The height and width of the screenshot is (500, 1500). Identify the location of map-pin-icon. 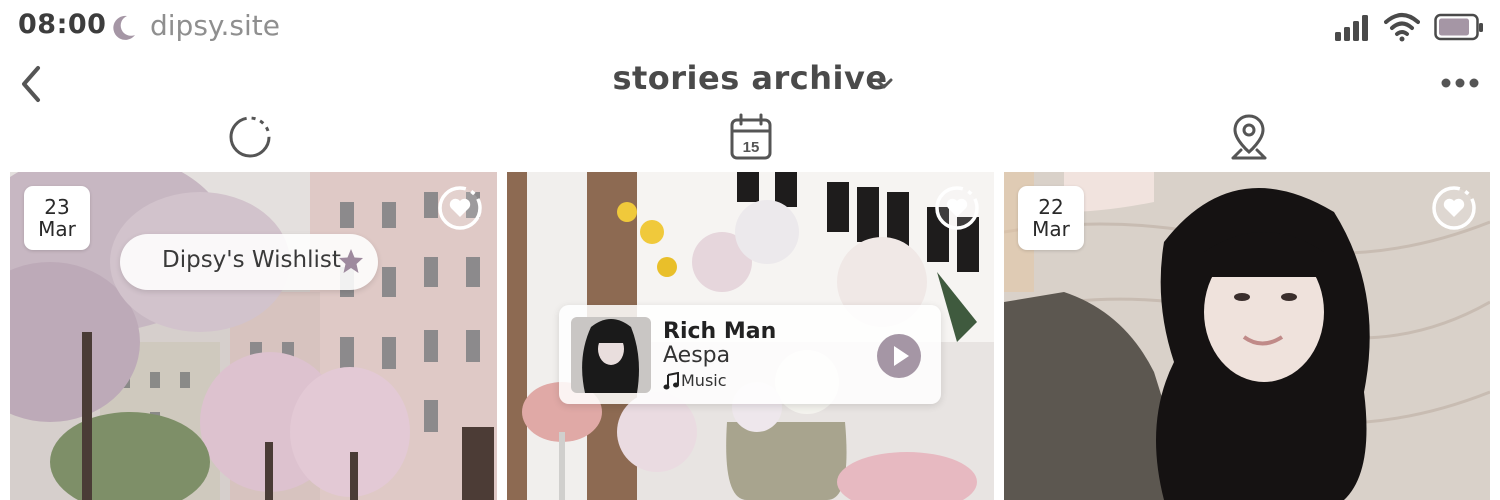
(1249, 137).